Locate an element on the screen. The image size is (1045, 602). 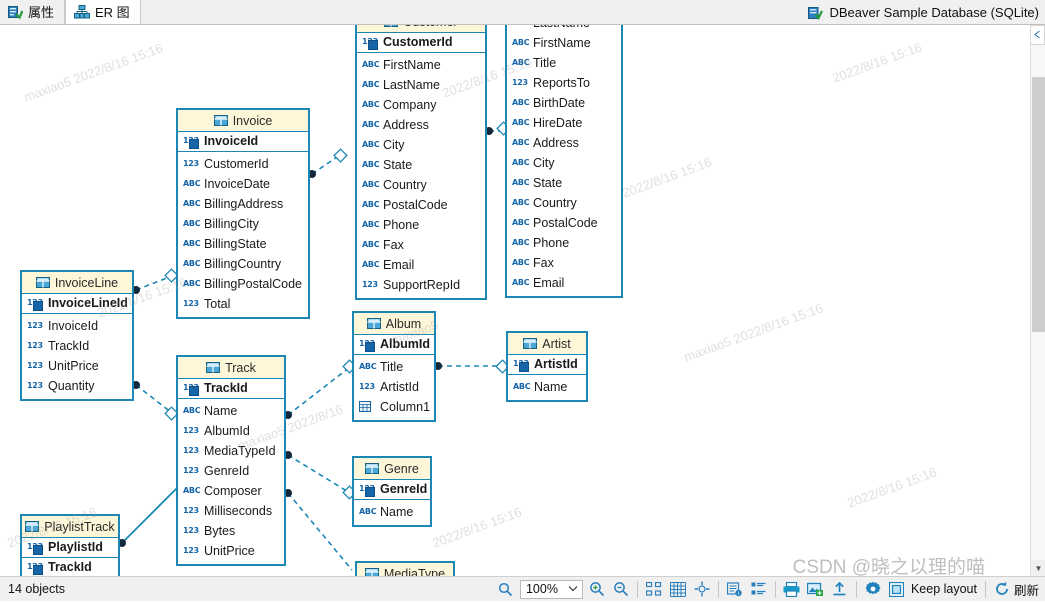
print-icon is located at coordinates (792, 589).